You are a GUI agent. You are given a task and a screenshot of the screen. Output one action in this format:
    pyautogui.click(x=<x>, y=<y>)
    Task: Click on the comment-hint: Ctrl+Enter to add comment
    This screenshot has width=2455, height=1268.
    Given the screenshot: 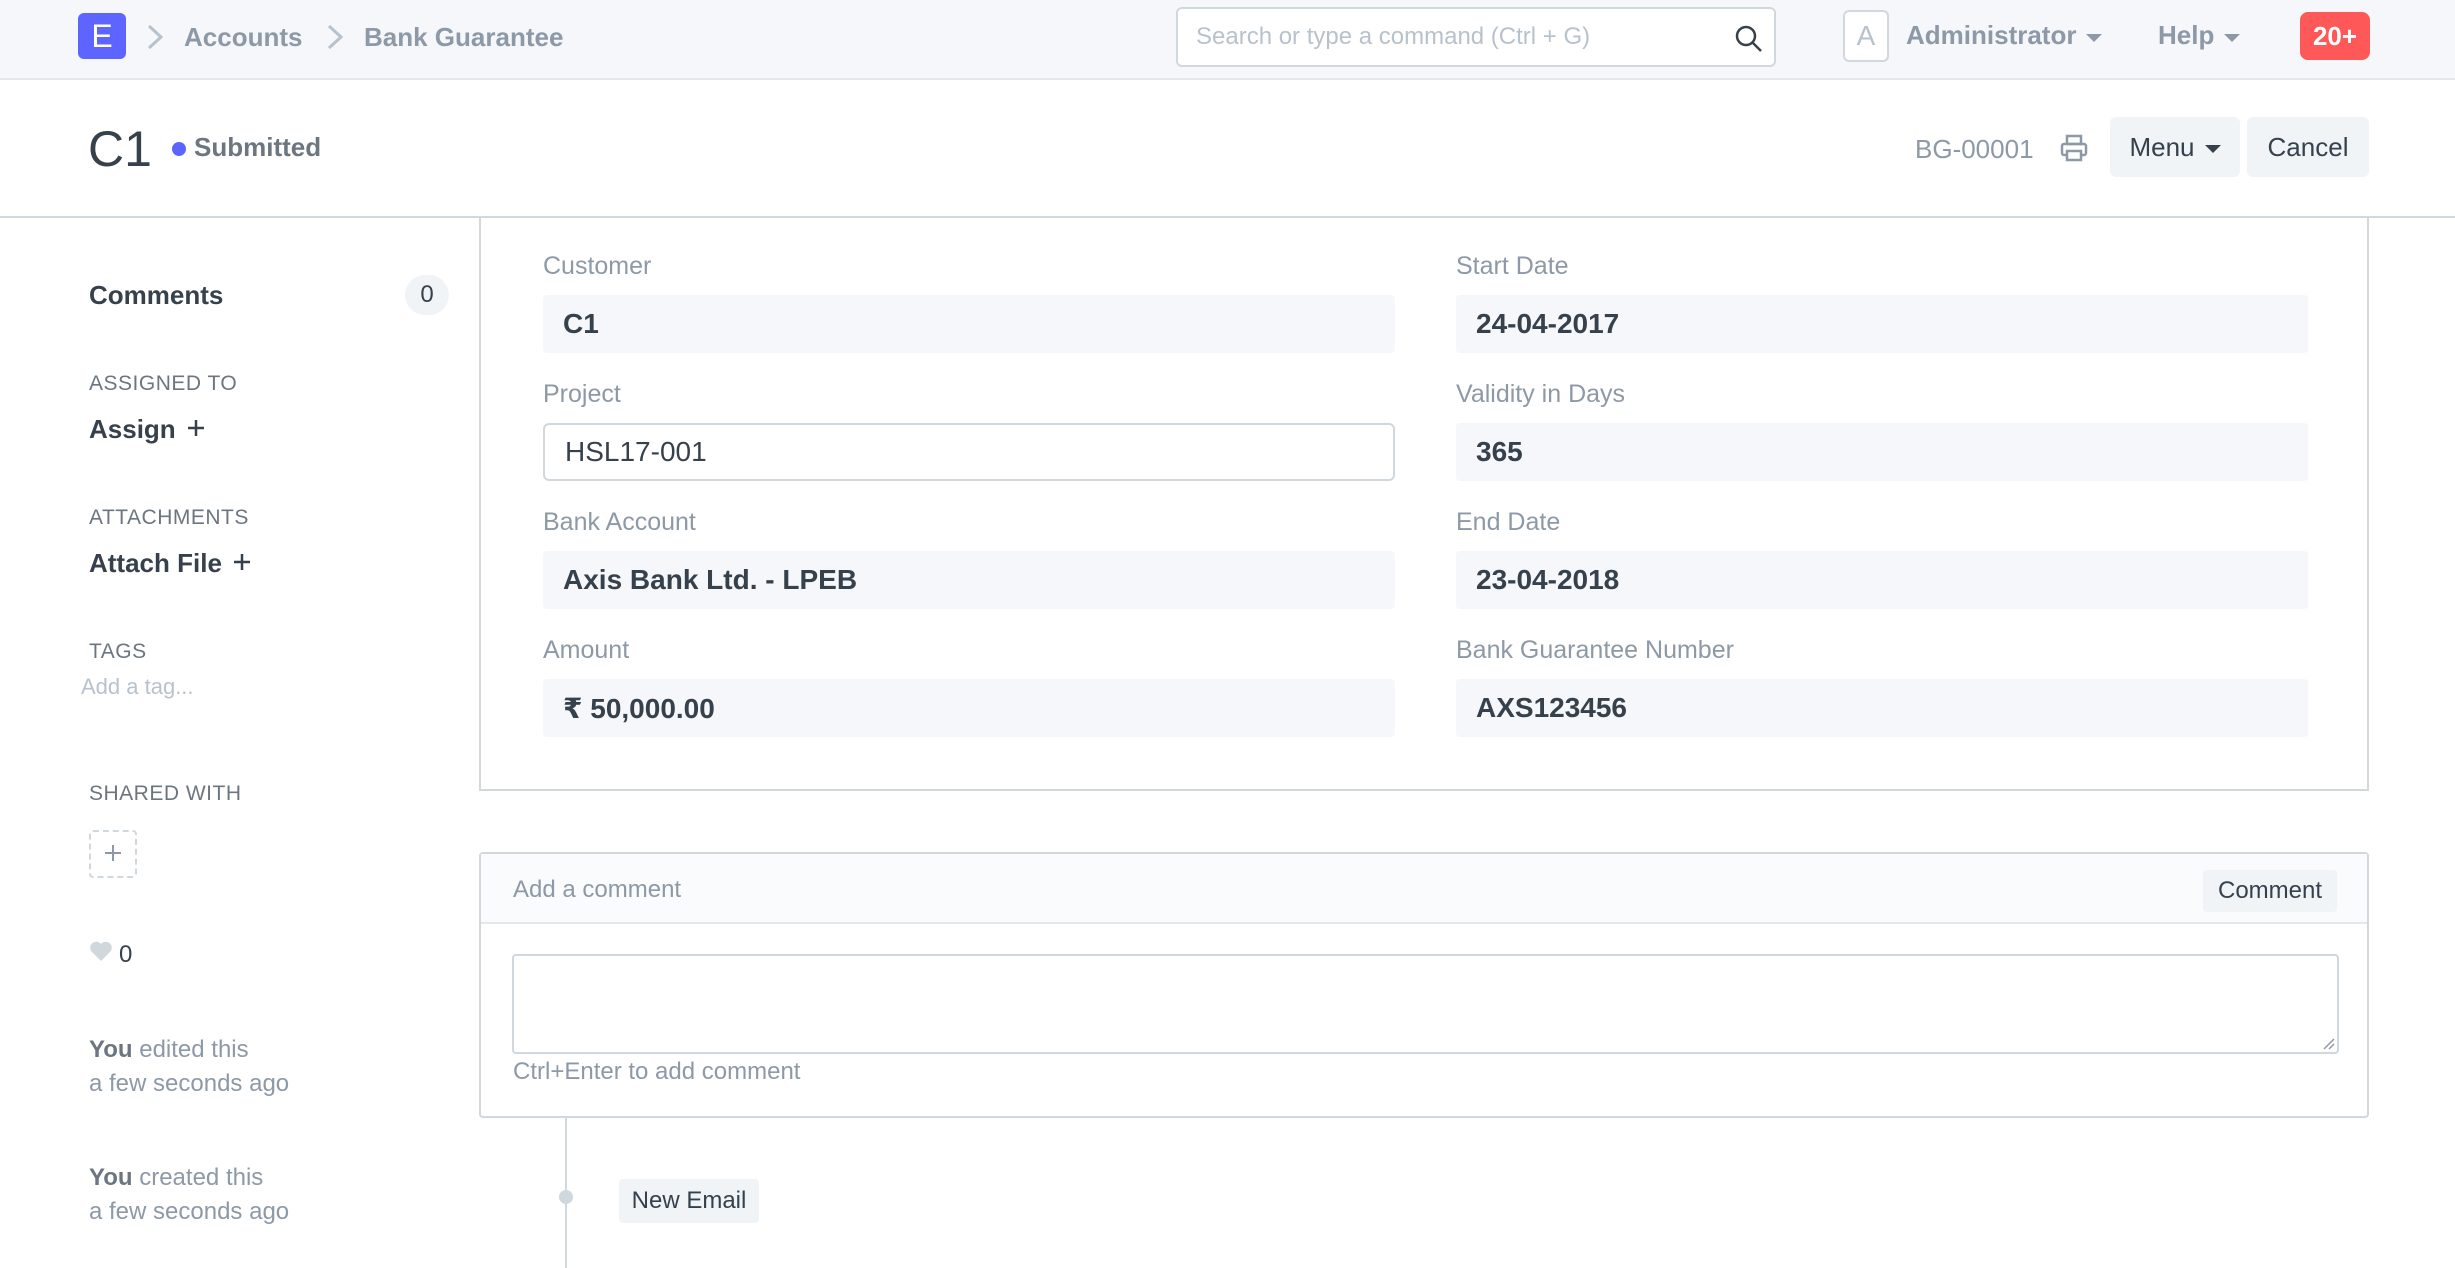 What is the action you would take?
    pyautogui.click(x=657, y=1071)
    